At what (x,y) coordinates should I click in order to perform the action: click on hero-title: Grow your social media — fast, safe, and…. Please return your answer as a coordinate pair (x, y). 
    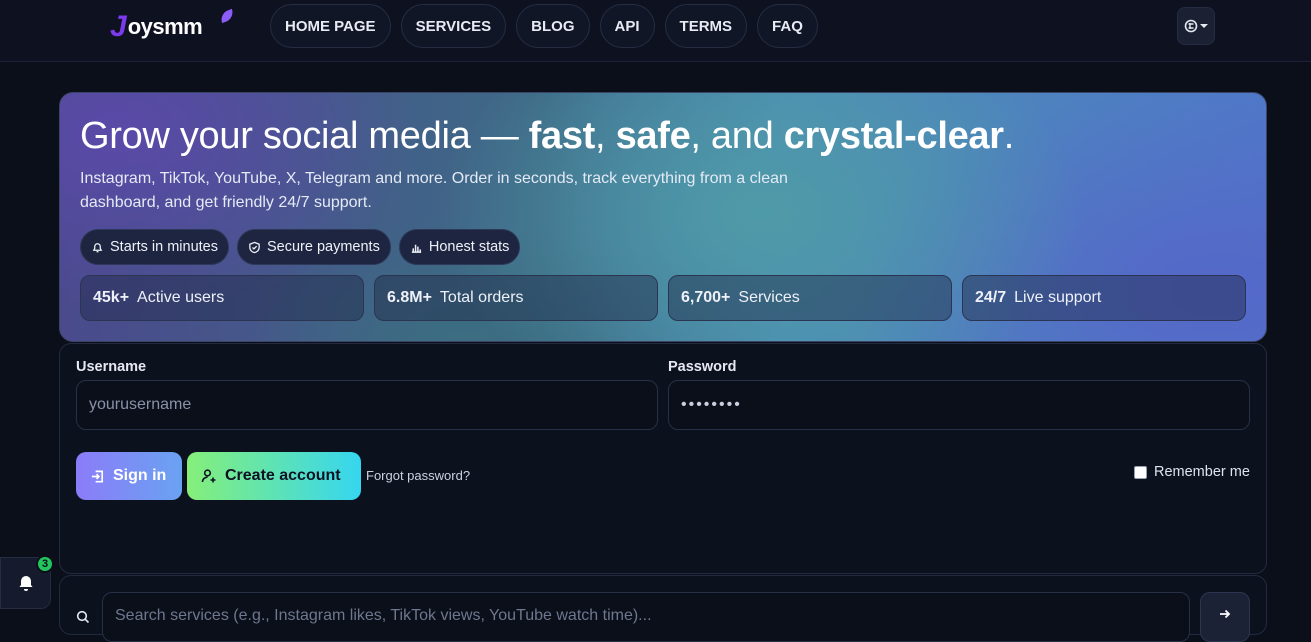
    Looking at the image, I should click on (547, 136).